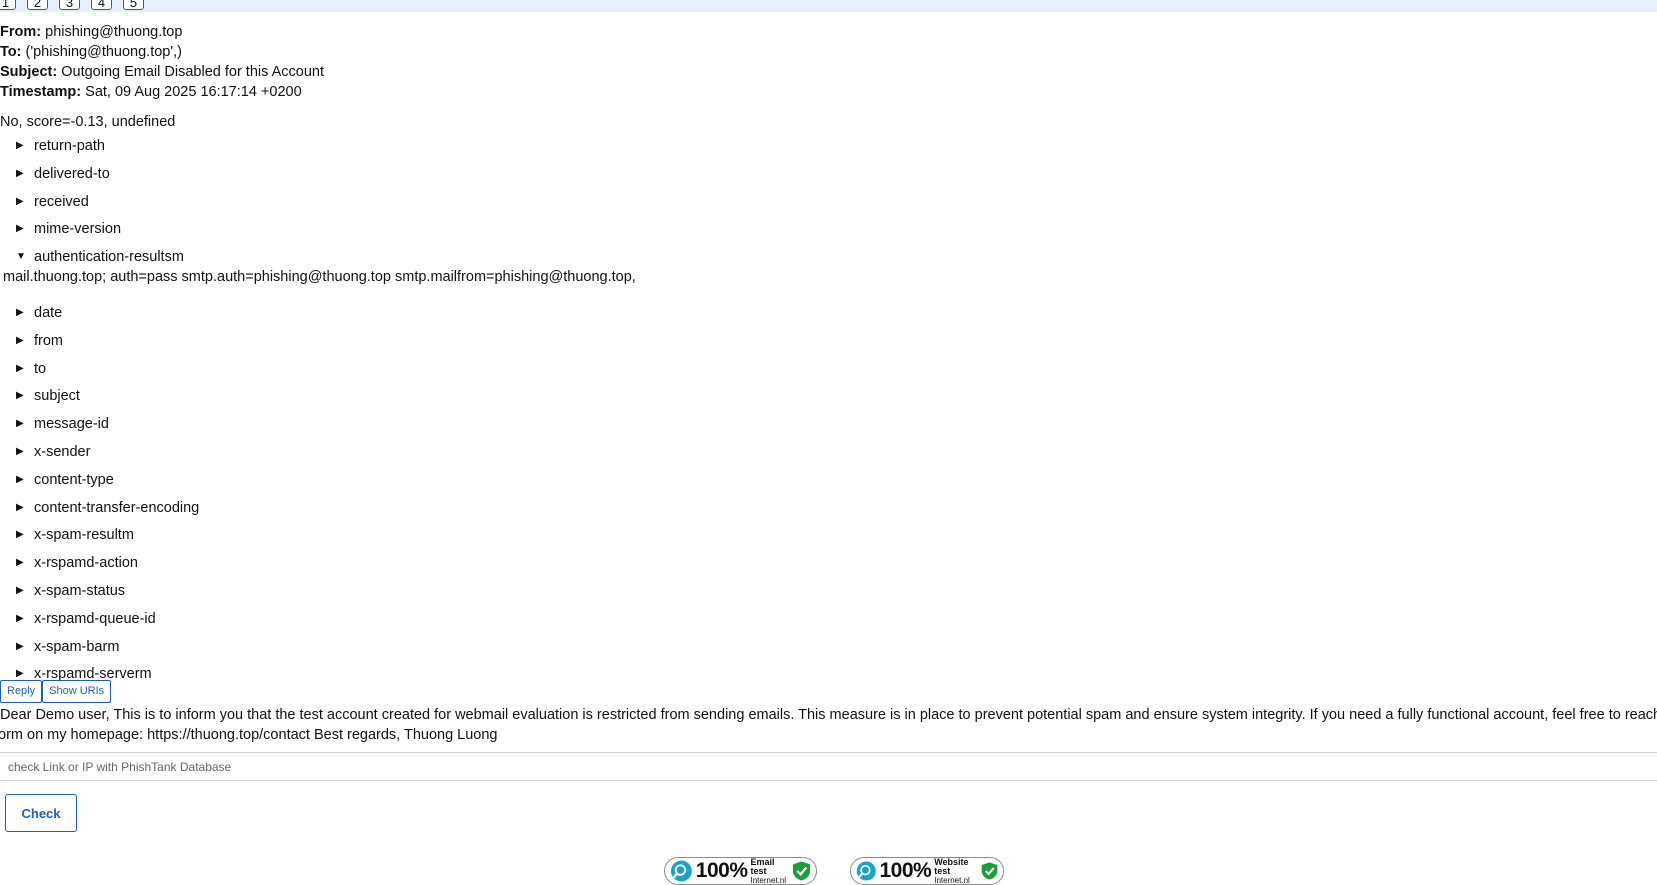 The width and height of the screenshot is (1657, 885). I want to click on spam-score: No, score=-0.13, undefined, so click(88, 122).